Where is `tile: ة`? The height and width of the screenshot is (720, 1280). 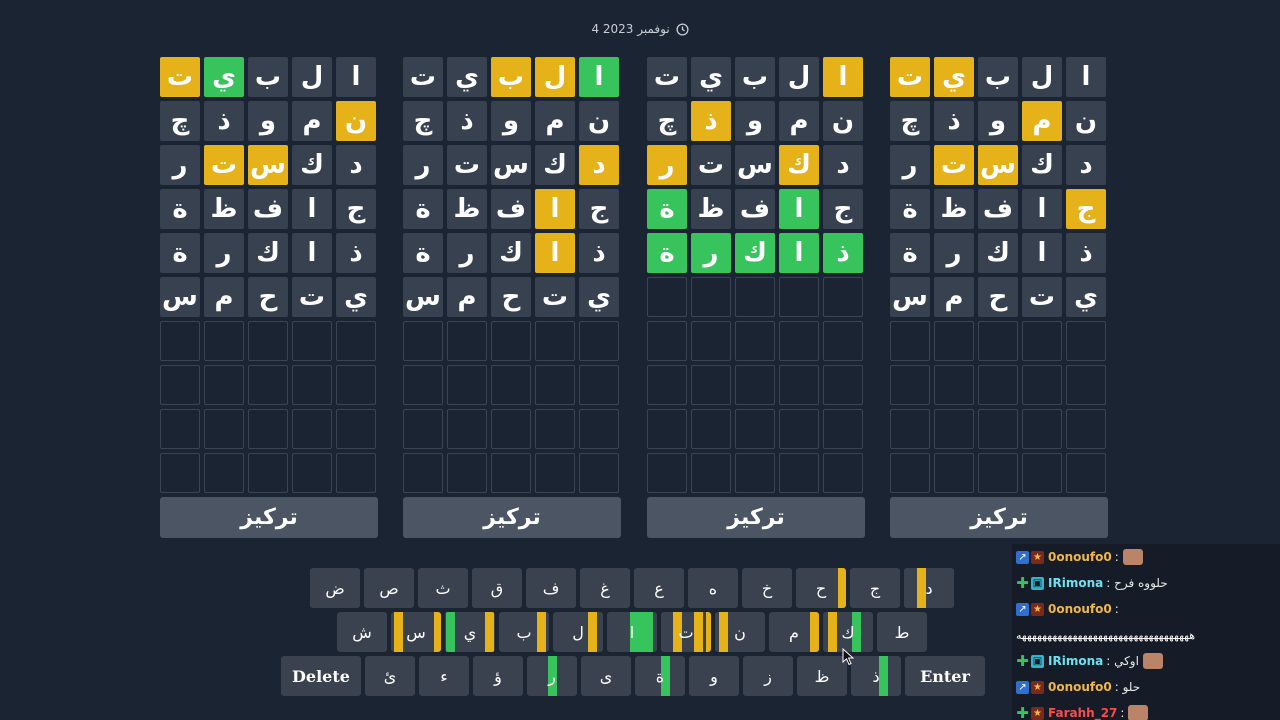 tile: ة is located at coordinates (910, 253).